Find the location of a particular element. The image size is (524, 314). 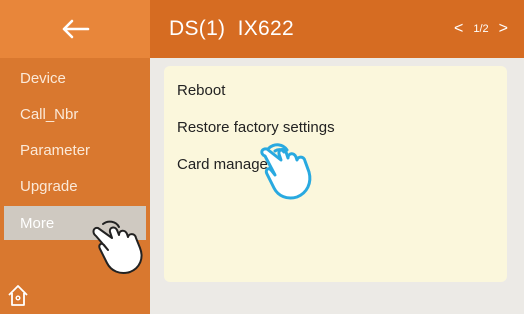

page-indicator: 1/2 is located at coordinates (481, 29).